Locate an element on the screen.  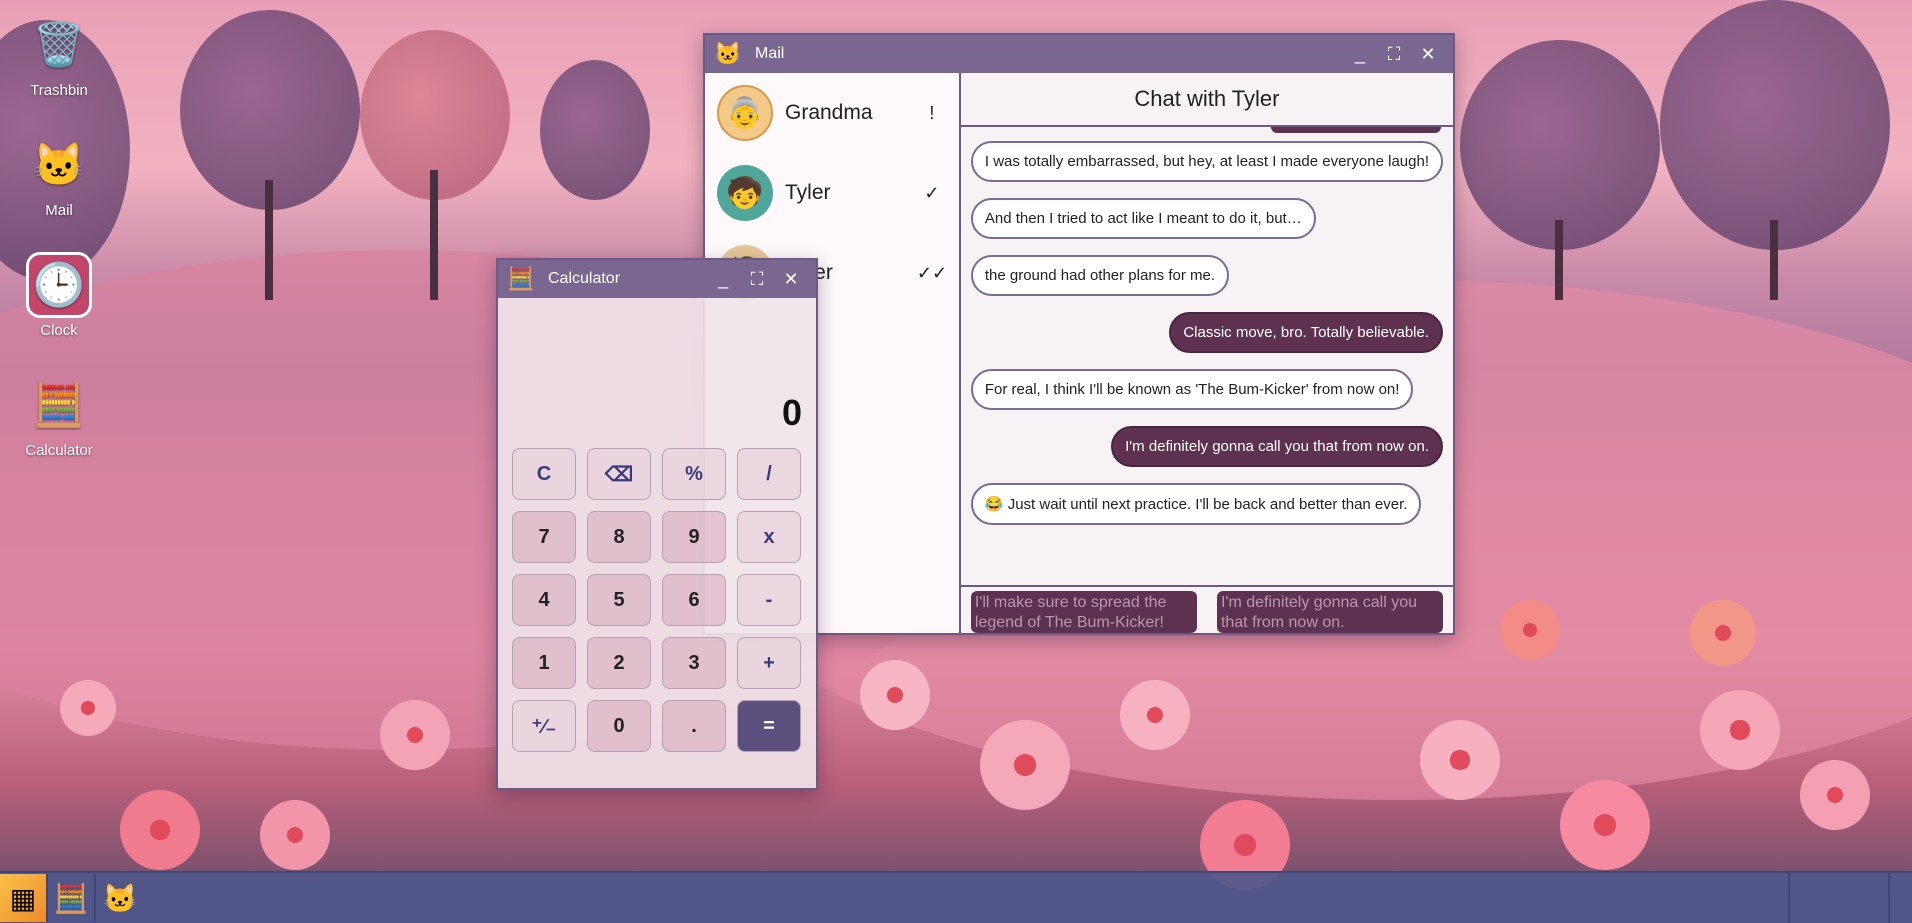
equals-button: = is located at coordinates (769, 726).